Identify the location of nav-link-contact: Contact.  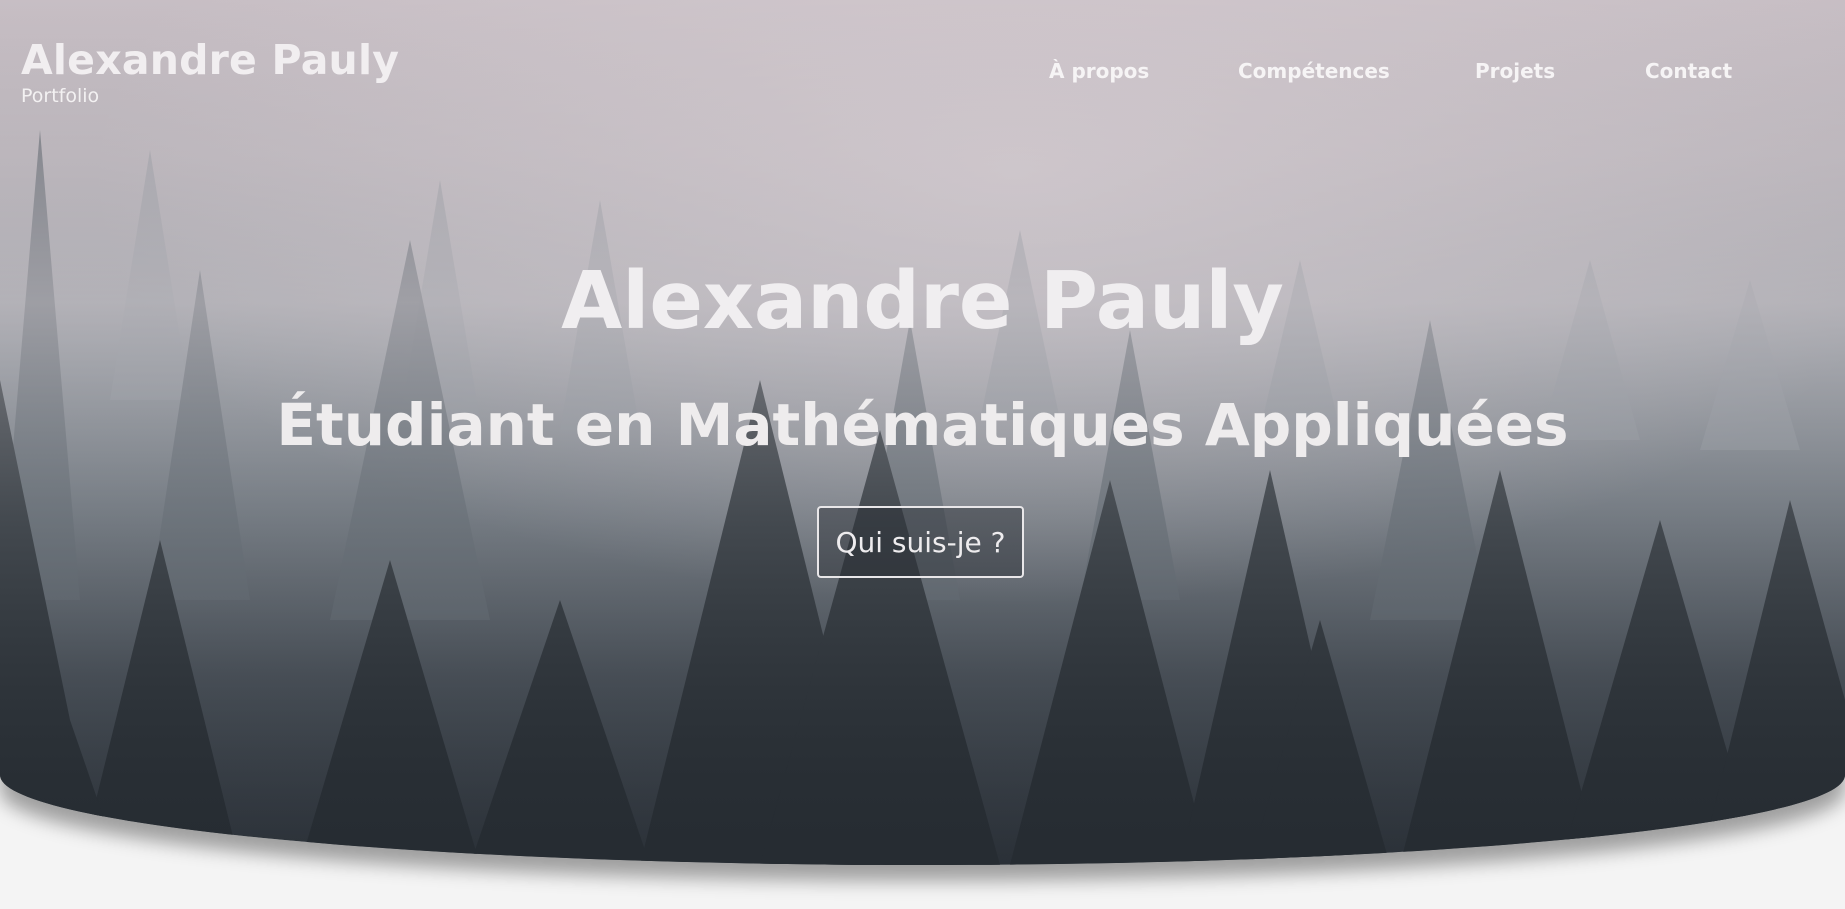
(1688, 71).